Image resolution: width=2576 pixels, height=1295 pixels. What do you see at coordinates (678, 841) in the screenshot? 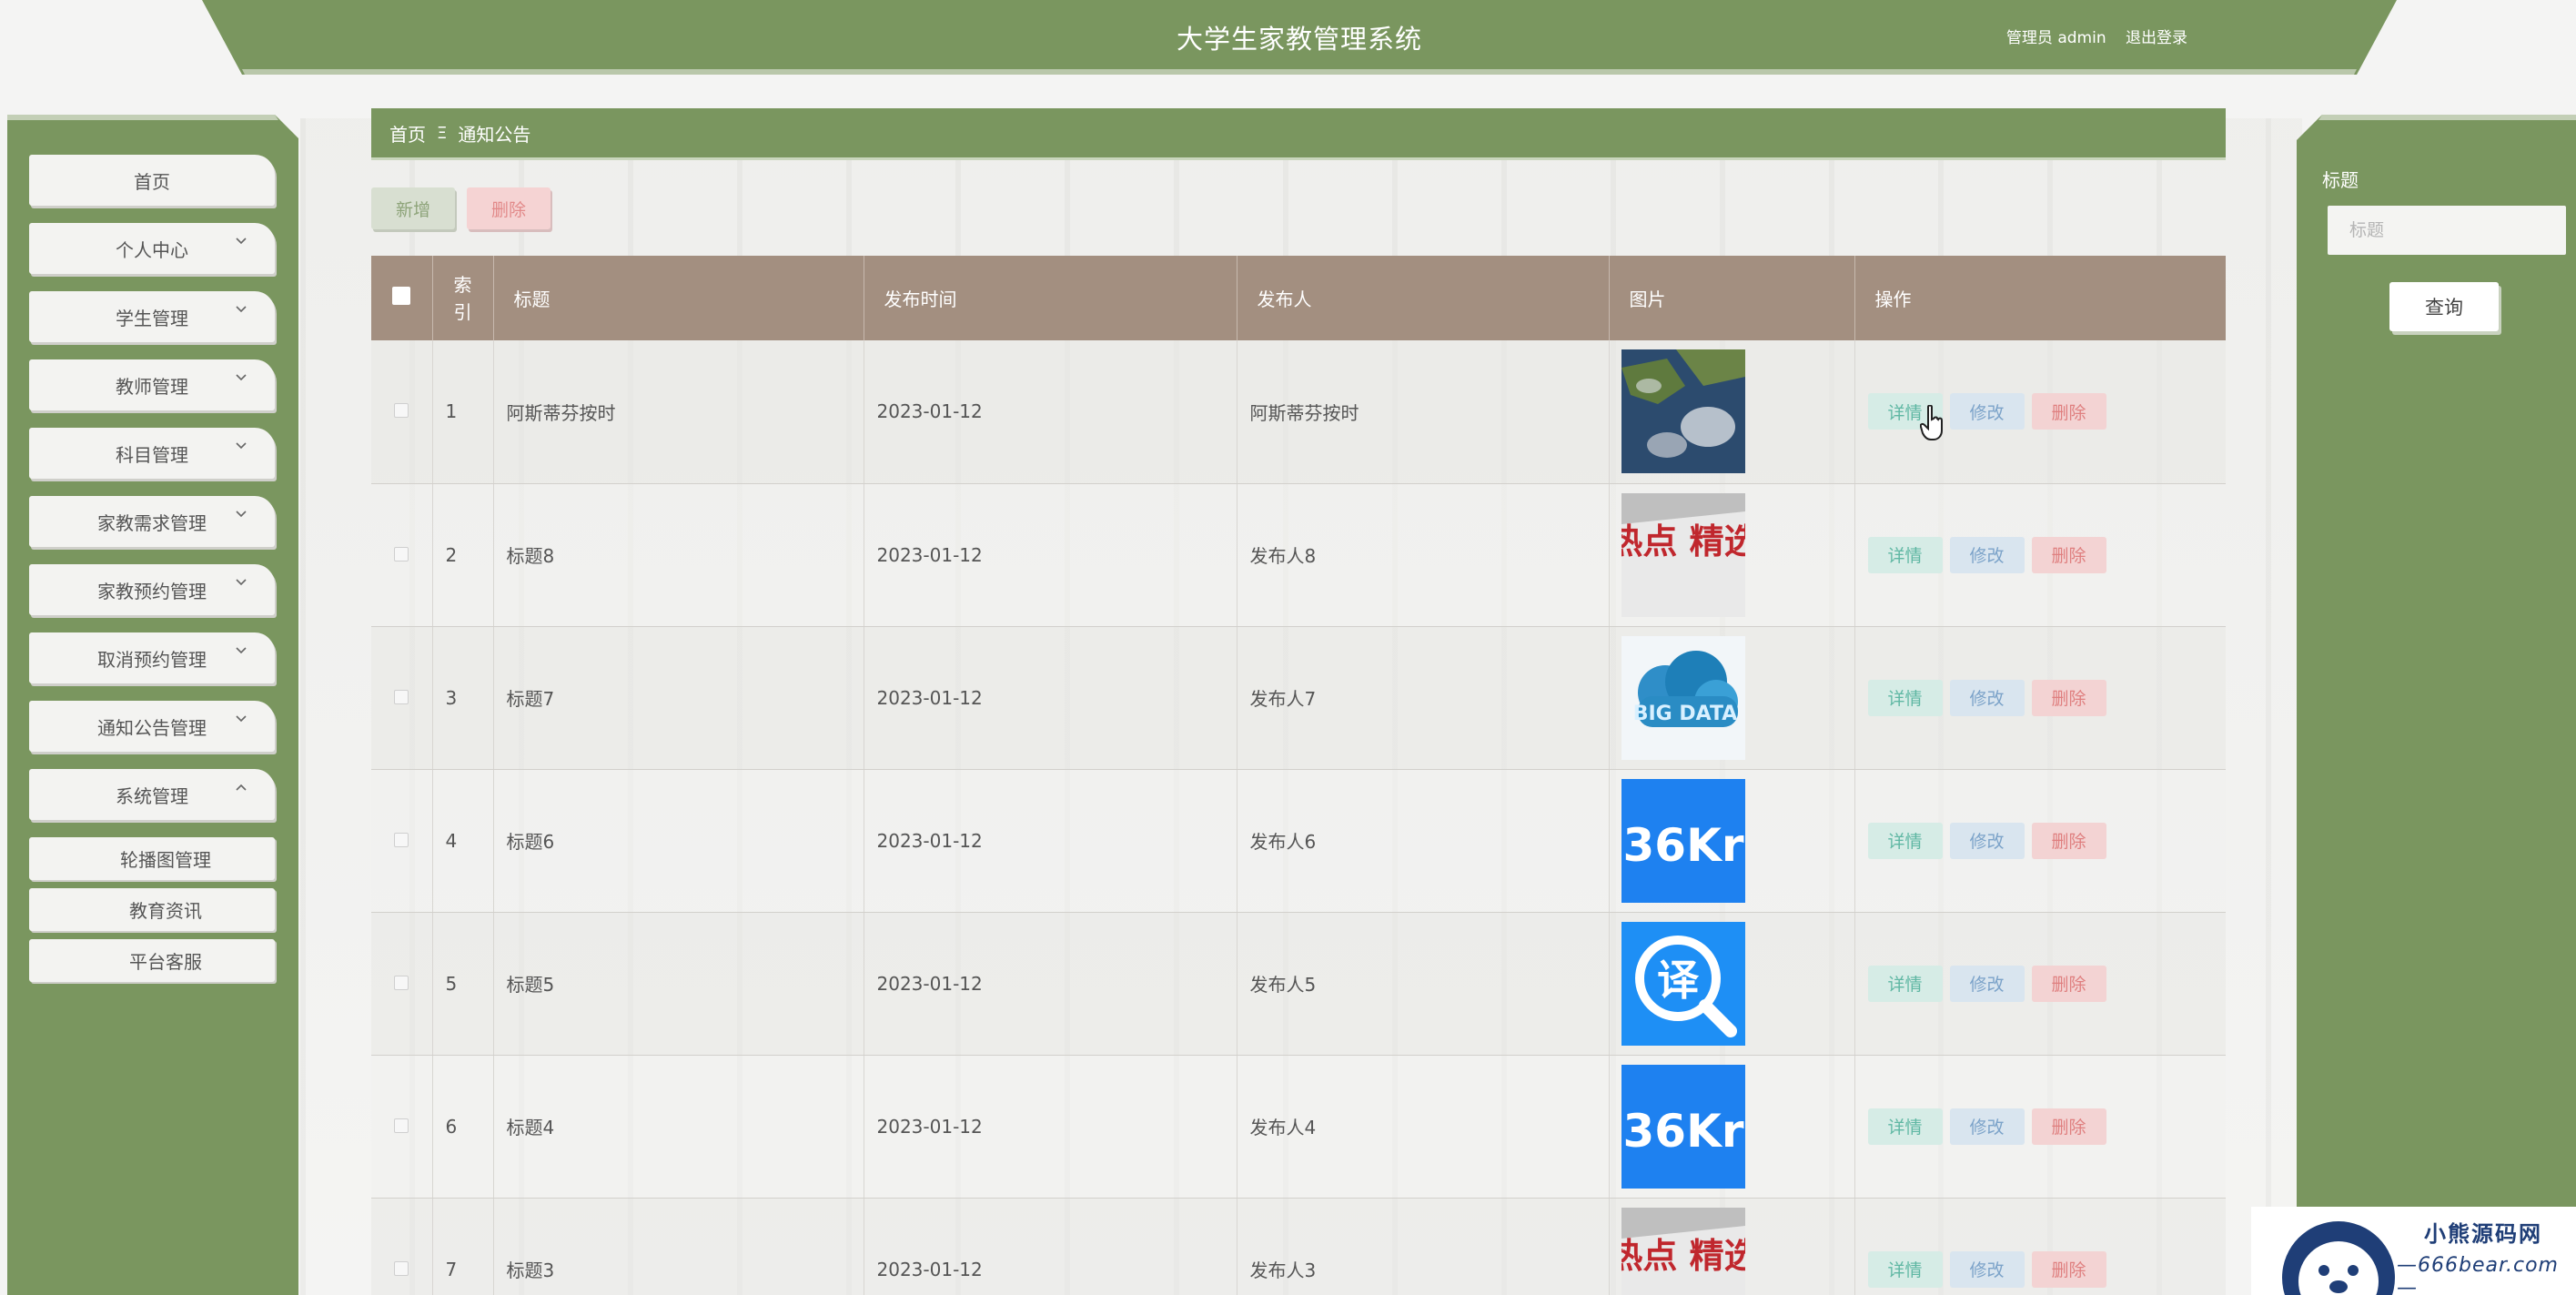
I see `cell-title: 标题6` at bounding box center [678, 841].